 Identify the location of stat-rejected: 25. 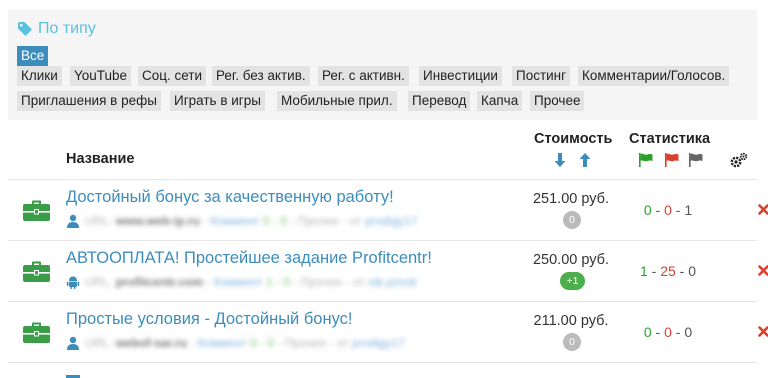
(668, 271).